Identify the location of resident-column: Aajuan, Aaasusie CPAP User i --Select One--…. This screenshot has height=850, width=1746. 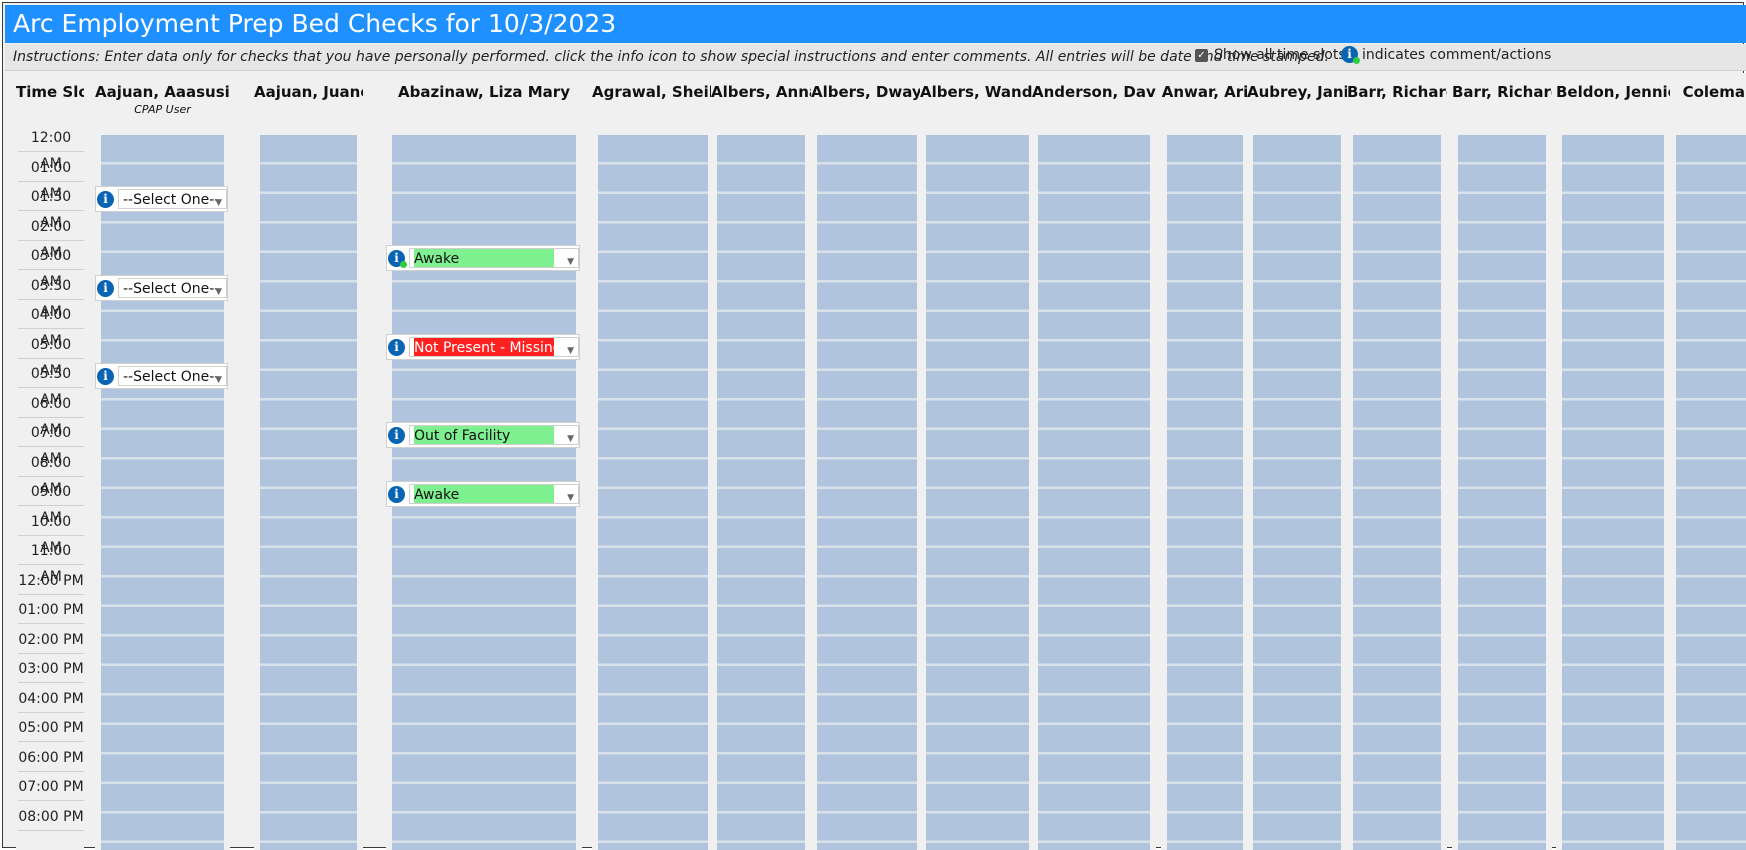
(162, 461).